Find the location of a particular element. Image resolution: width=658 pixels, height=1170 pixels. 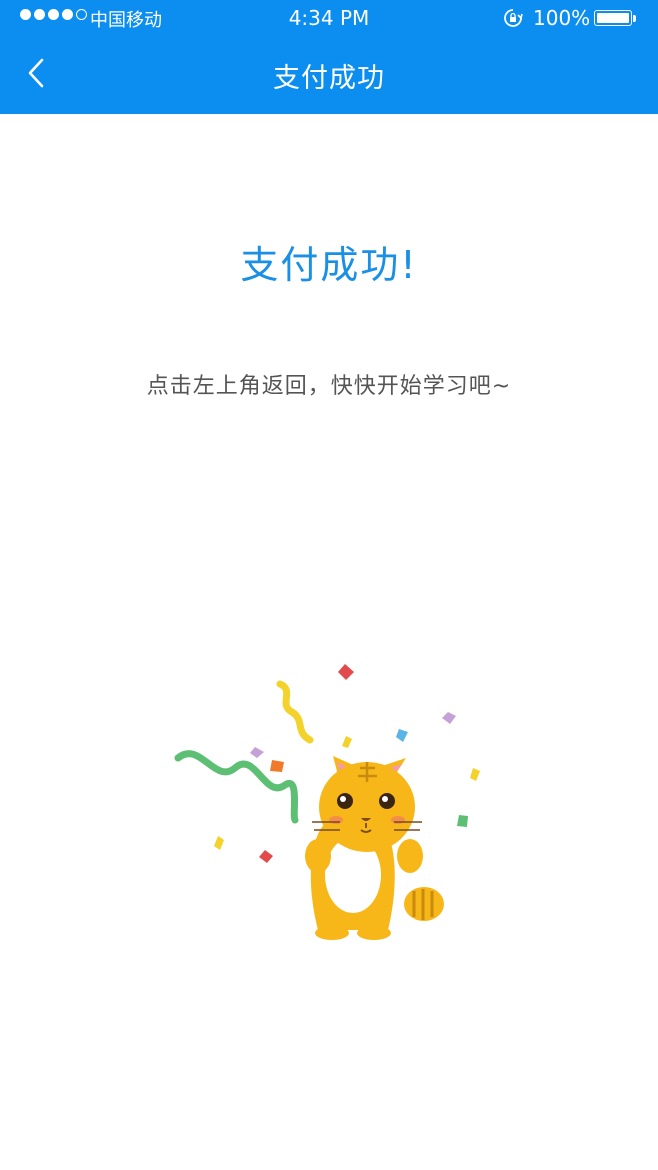

battery-icon is located at coordinates (613, 18).